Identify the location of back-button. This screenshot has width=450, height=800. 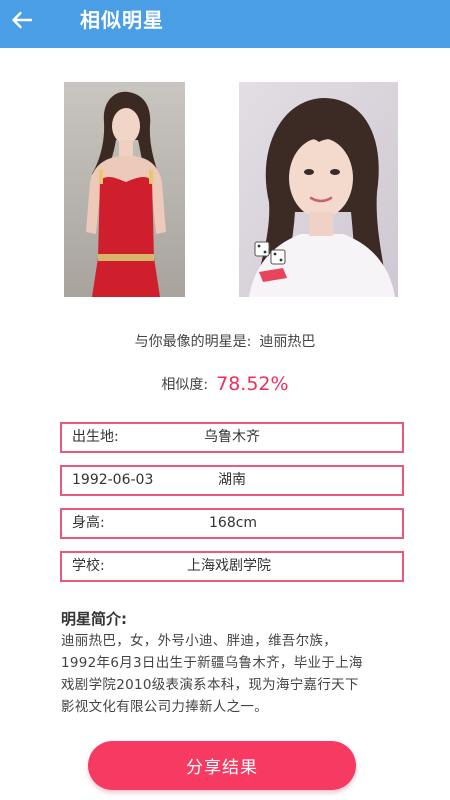
(22, 20).